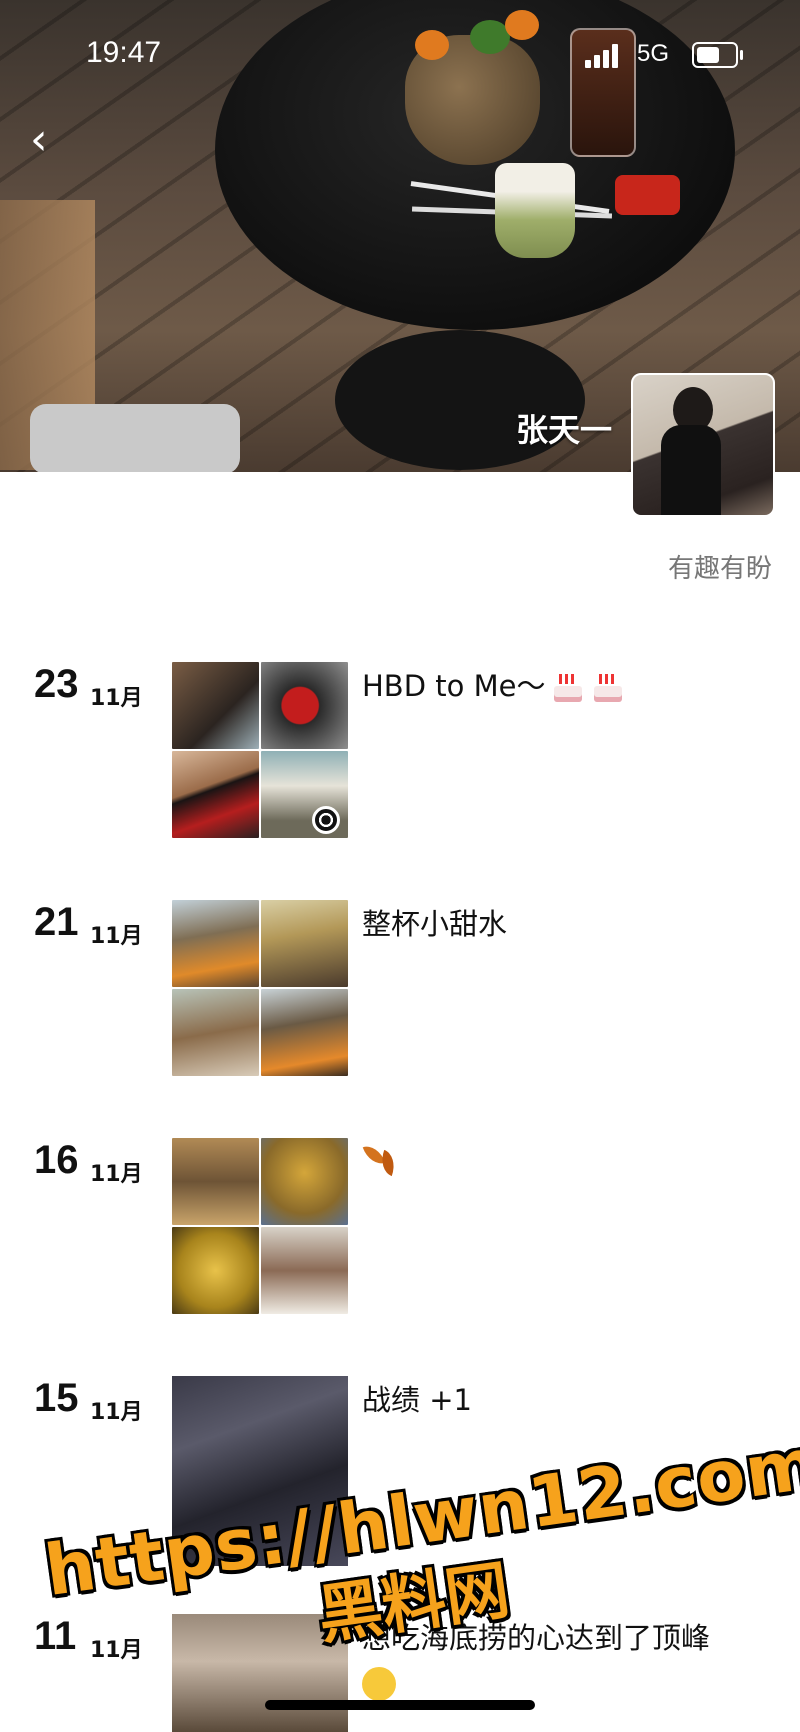  Describe the element at coordinates (653, 53) in the screenshot. I see `network-type: 5G` at that location.